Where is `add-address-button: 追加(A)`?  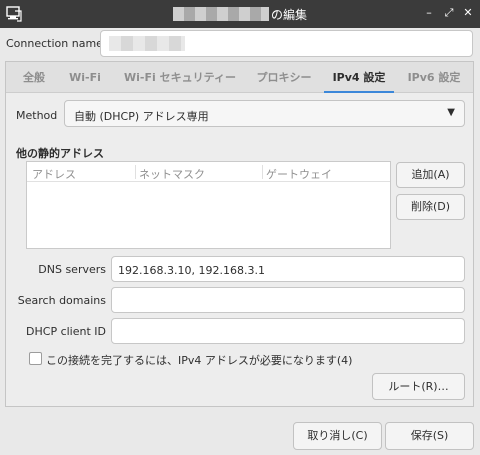
add-address-button: 追加(A) is located at coordinates (430, 175).